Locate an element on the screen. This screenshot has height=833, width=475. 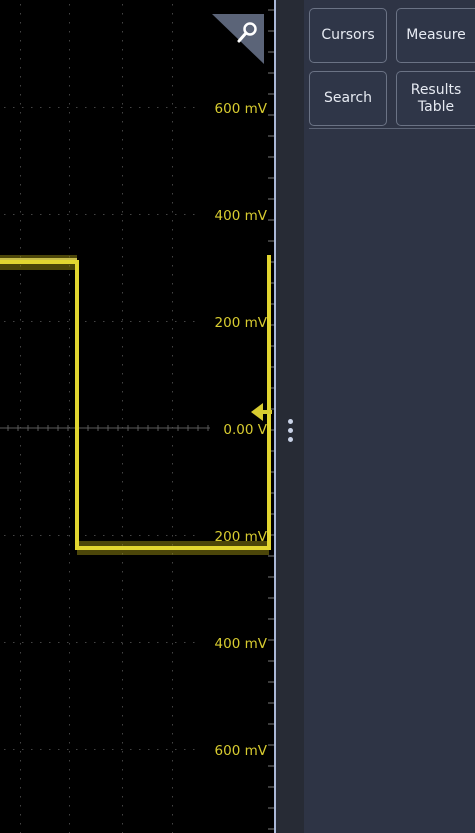
measure-button: Measure is located at coordinates (435, 35).